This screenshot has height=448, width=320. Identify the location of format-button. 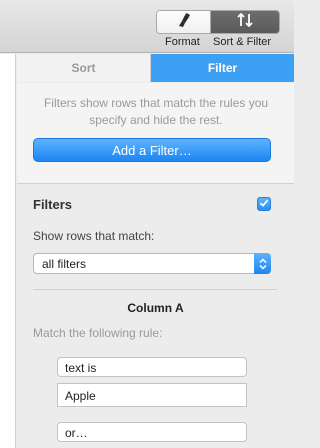
(184, 22).